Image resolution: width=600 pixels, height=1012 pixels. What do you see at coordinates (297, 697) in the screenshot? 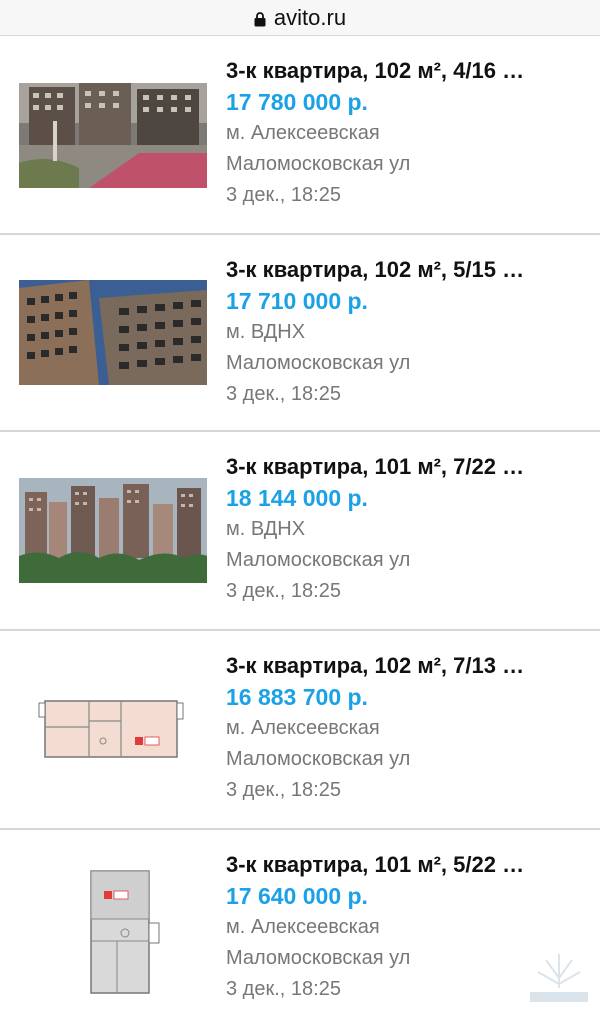
I see `listing-price: 16 883 700 р.` at bounding box center [297, 697].